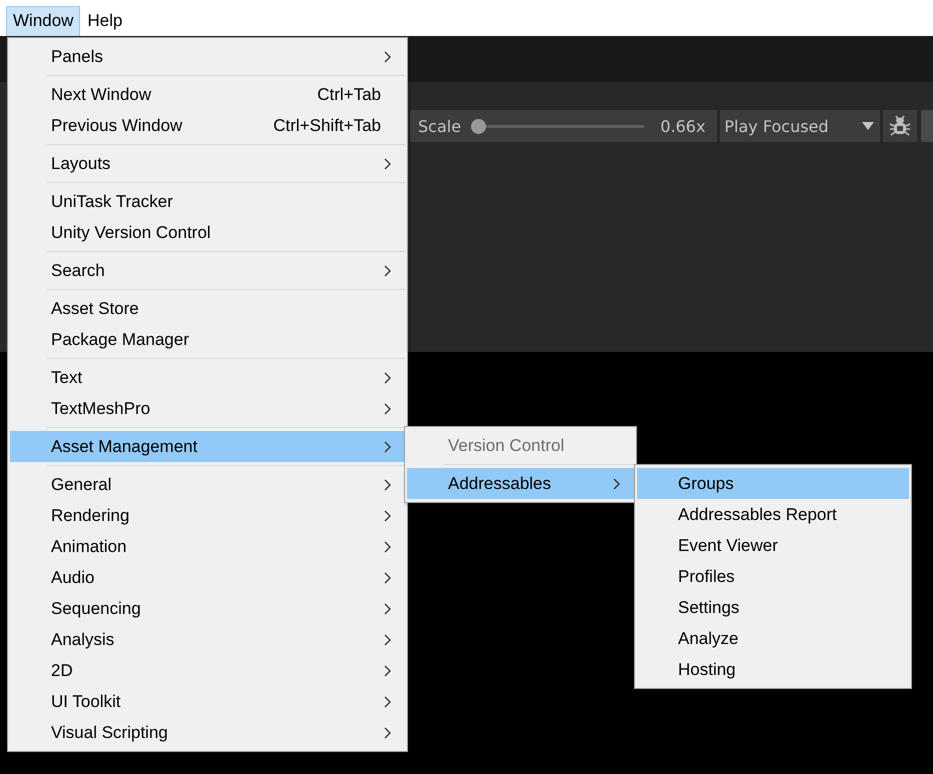 This screenshot has width=933, height=774. I want to click on menu-item: Visual Scripting, so click(207, 732).